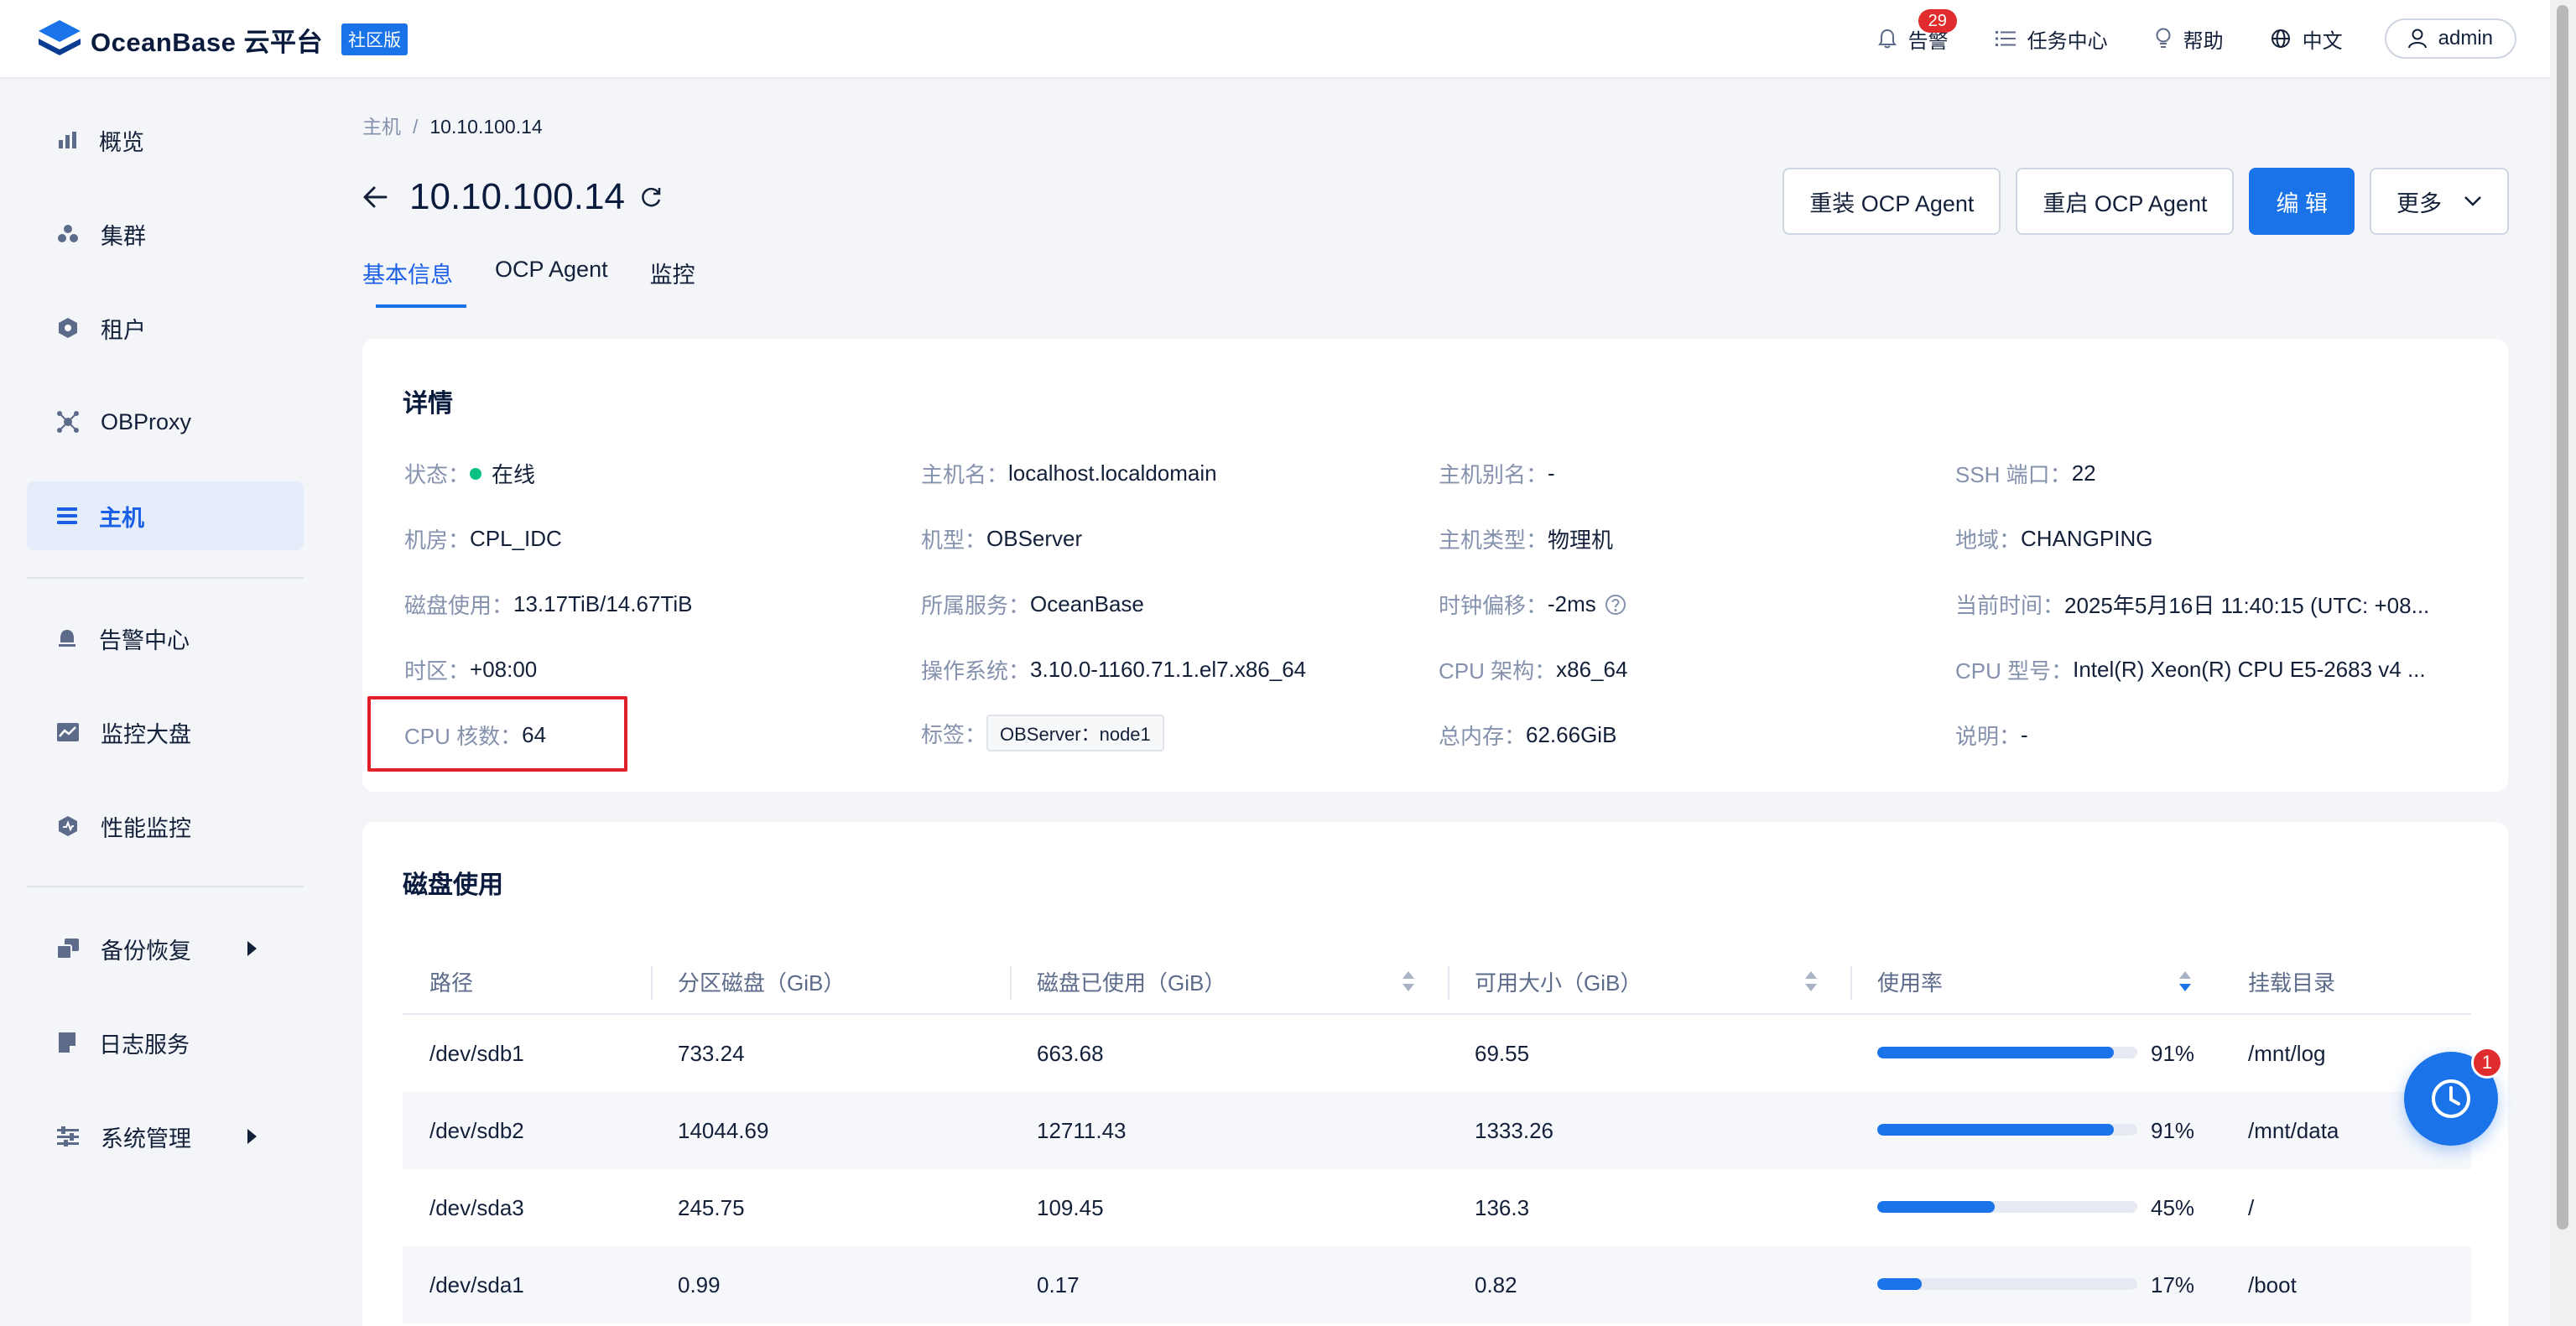  Describe the element at coordinates (2083, 473) in the screenshot. I see `field-value: 22` at that location.